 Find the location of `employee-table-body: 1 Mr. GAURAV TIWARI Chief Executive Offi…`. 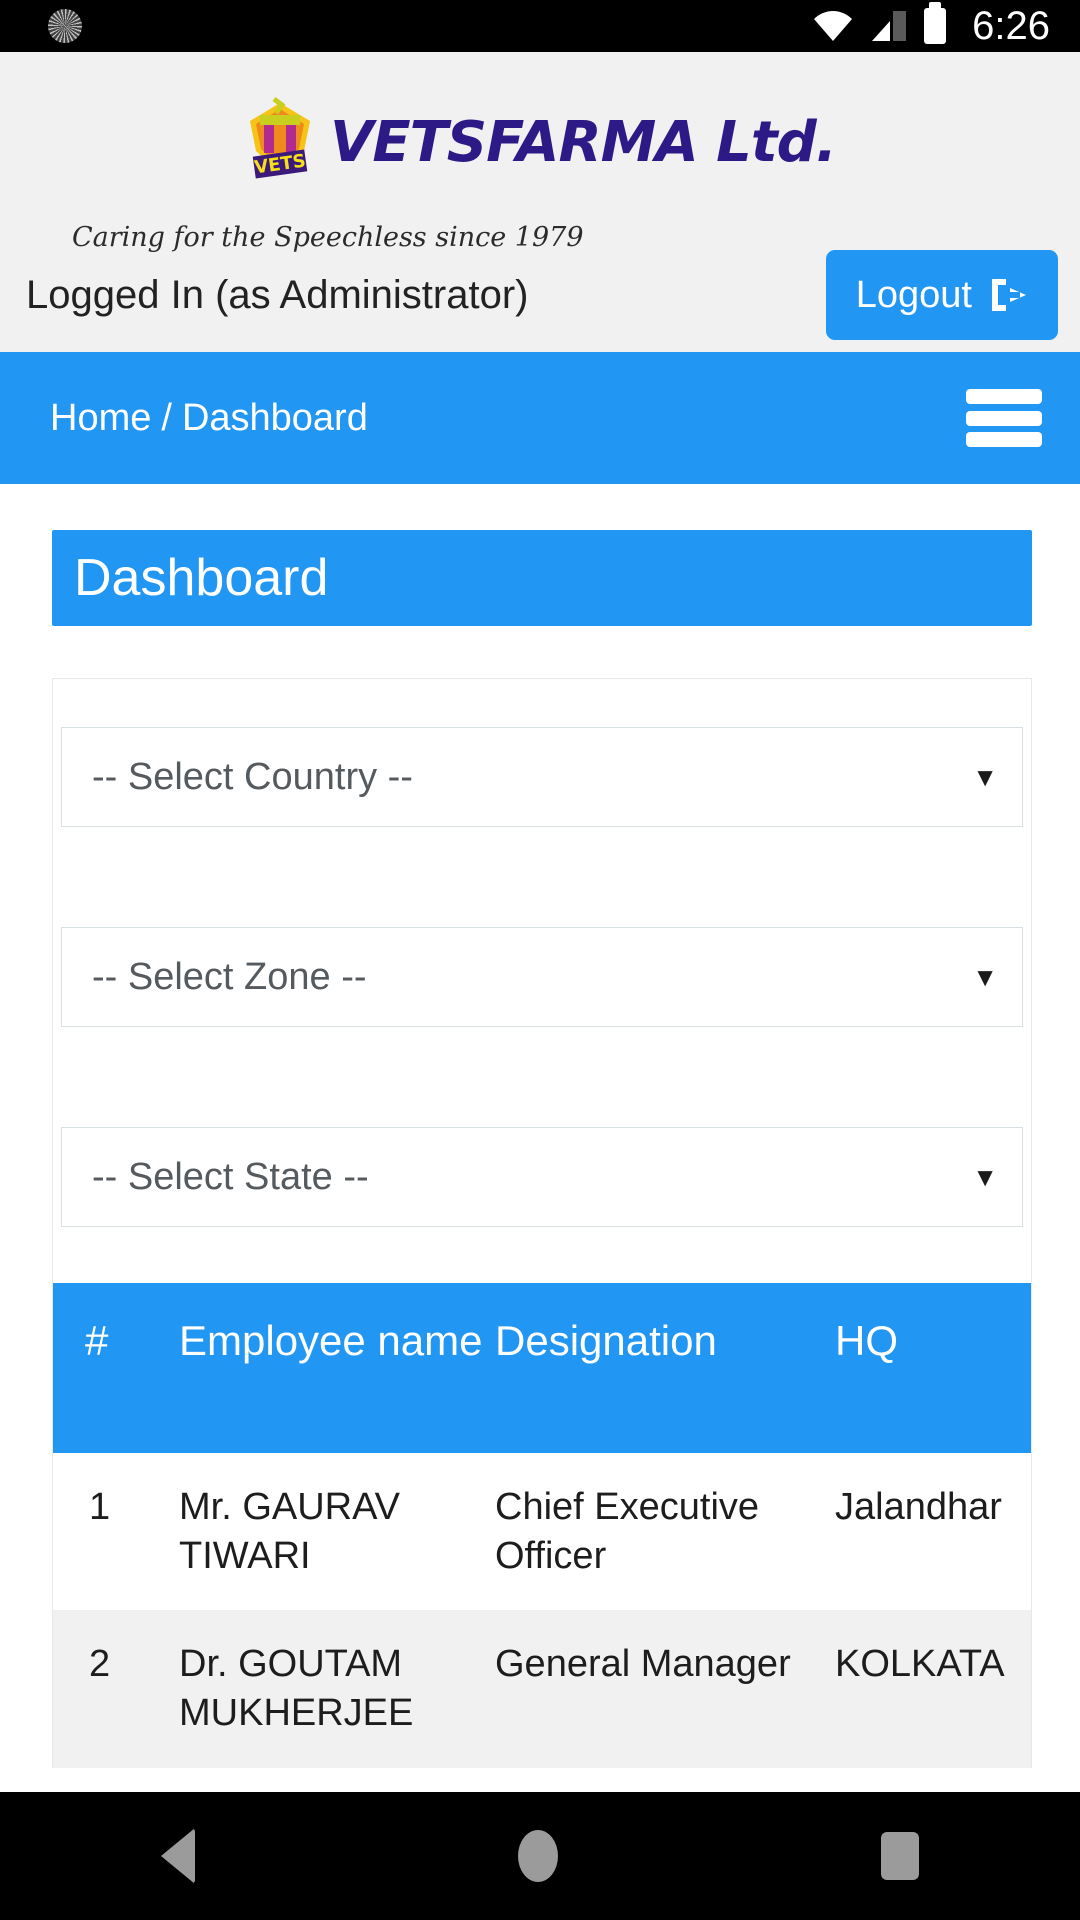

employee-table-body: 1 Mr. GAURAV TIWARI Chief Executive Offi… is located at coordinates (542, 1610).